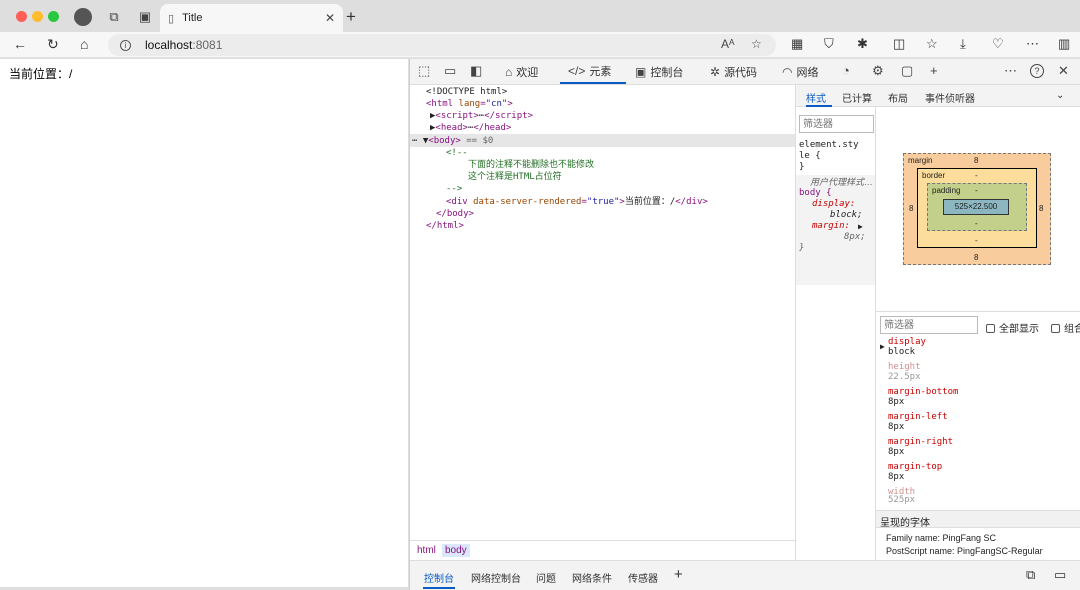 The image size is (1080, 590). What do you see at coordinates (963, 44) in the screenshot?
I see `downloads-icon: ⤓` at bounding box center [963, 44].